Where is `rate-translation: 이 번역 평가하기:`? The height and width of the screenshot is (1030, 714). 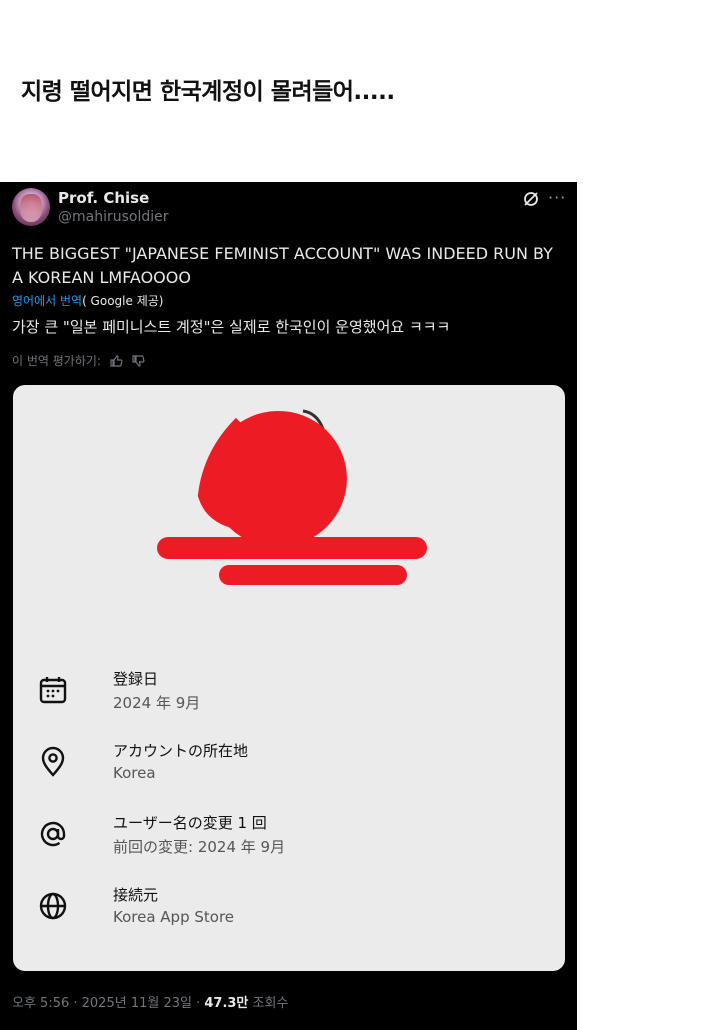 rate-translation: 이 번역 평가하기: is located at coordinates (78, 360).